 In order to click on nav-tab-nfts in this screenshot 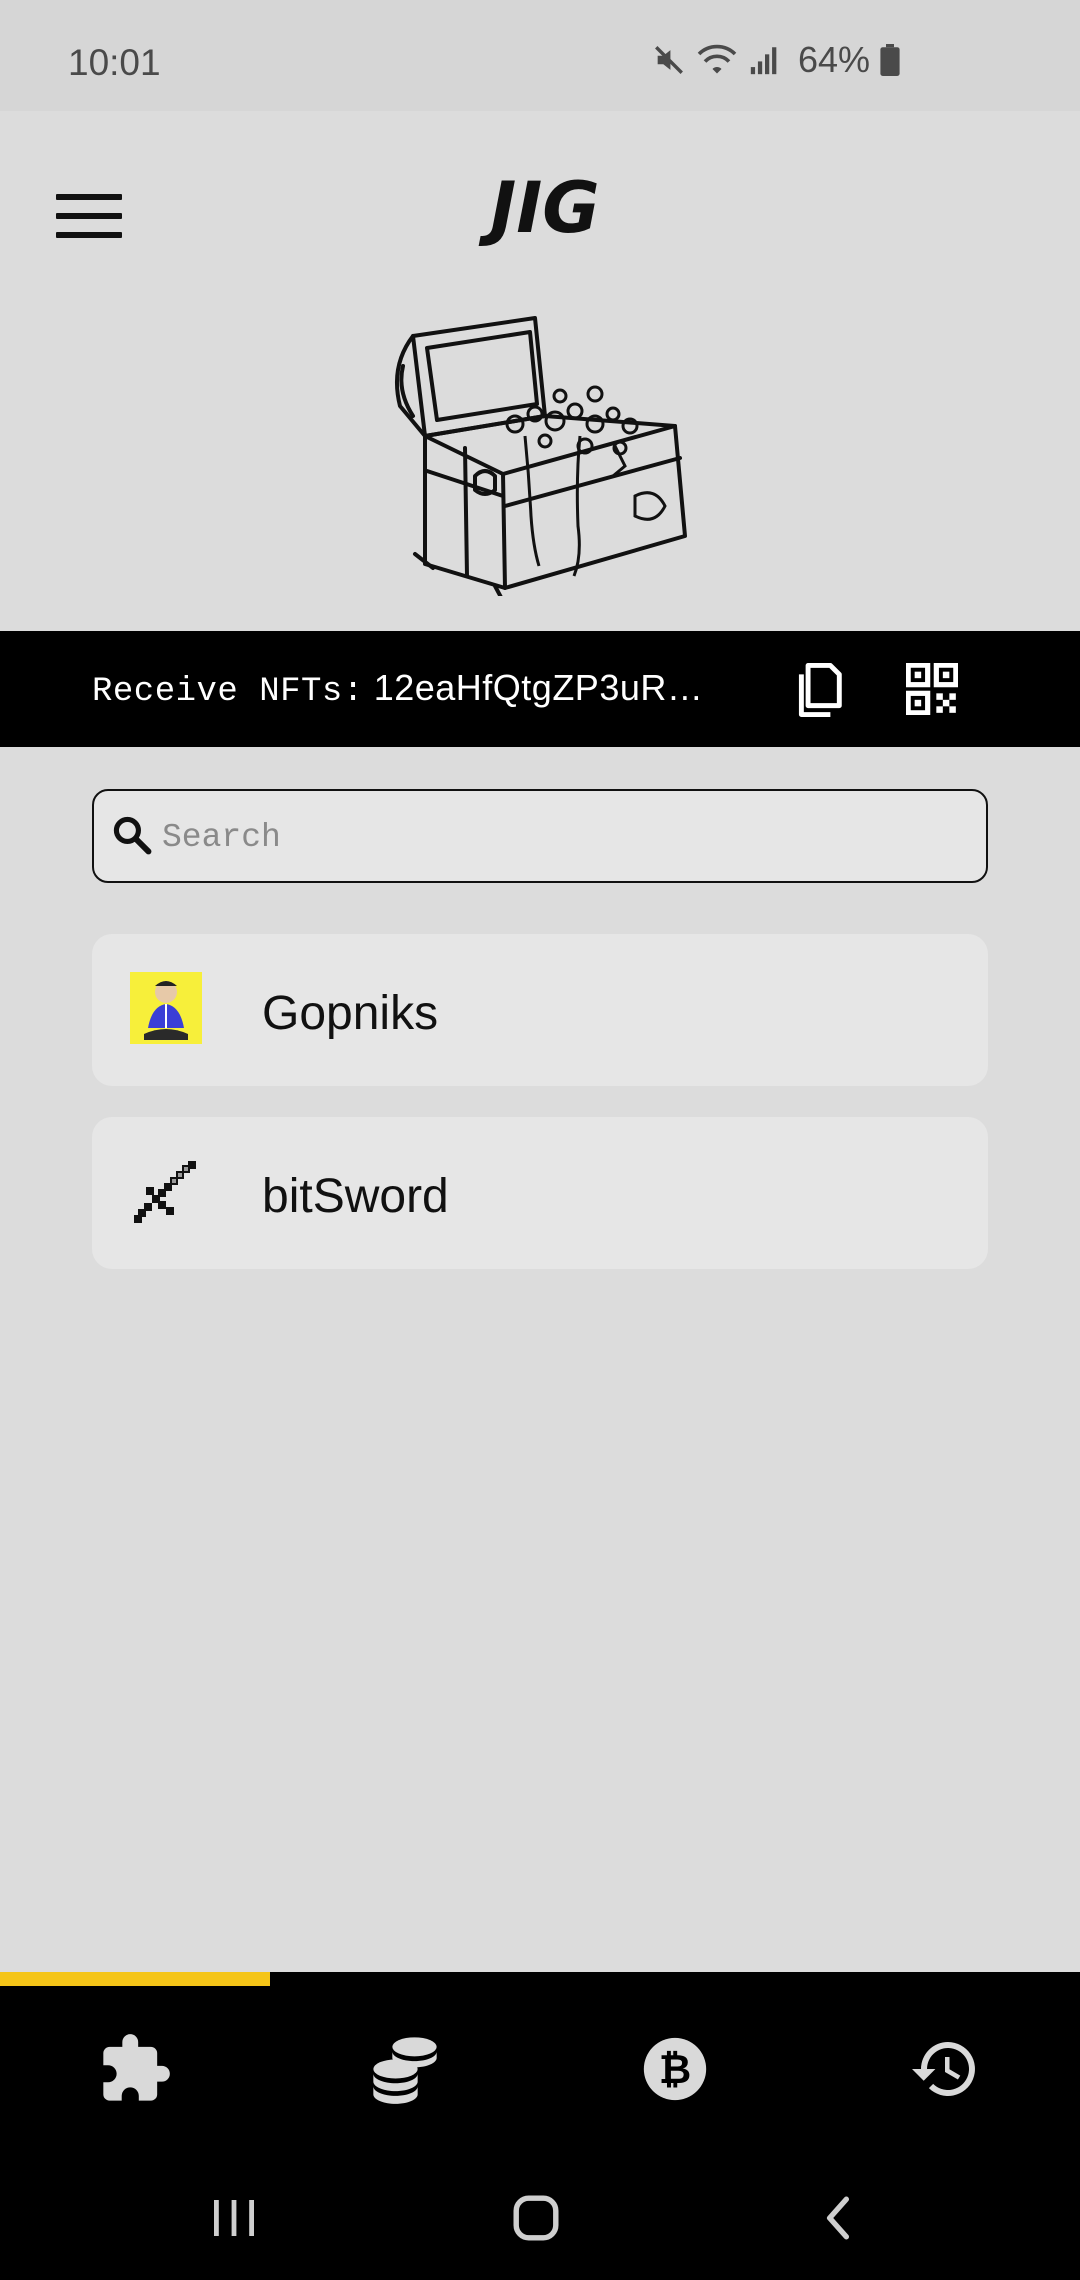, I will do `click(135, 2069)`.